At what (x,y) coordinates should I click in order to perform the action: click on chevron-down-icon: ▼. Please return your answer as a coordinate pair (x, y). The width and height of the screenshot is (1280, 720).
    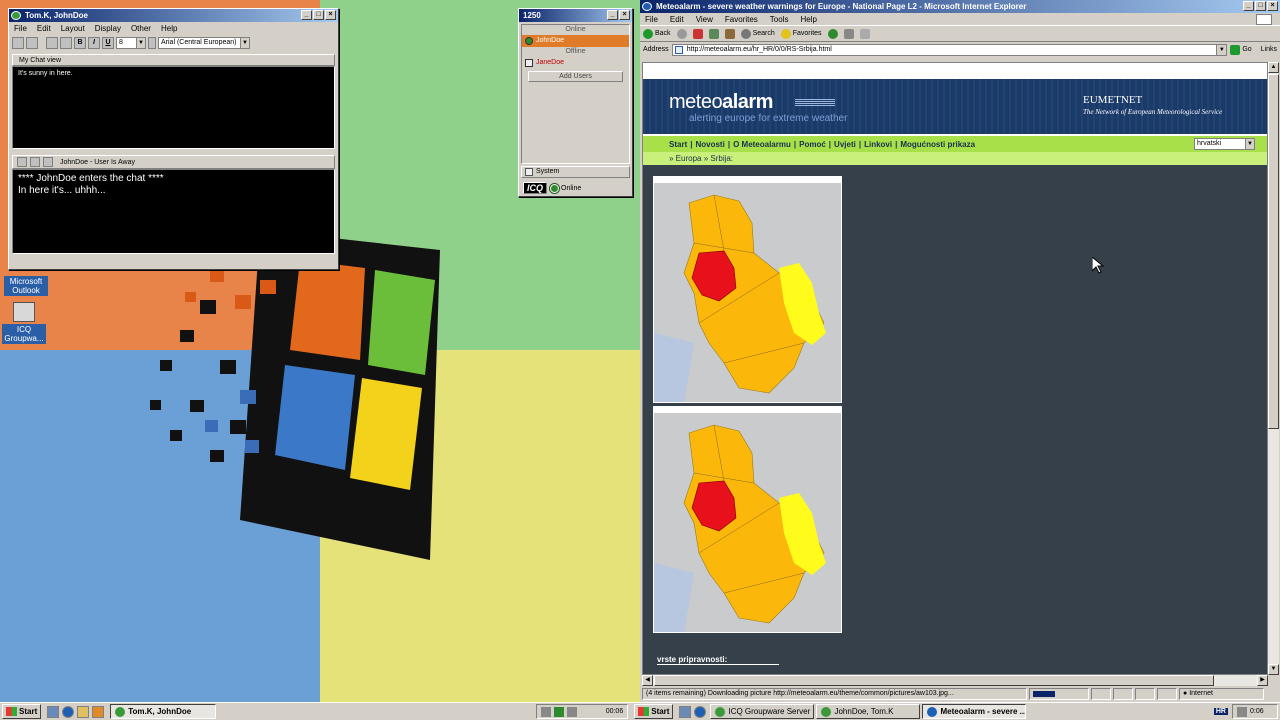
    Looking at the image, I should click on (1221, 49).